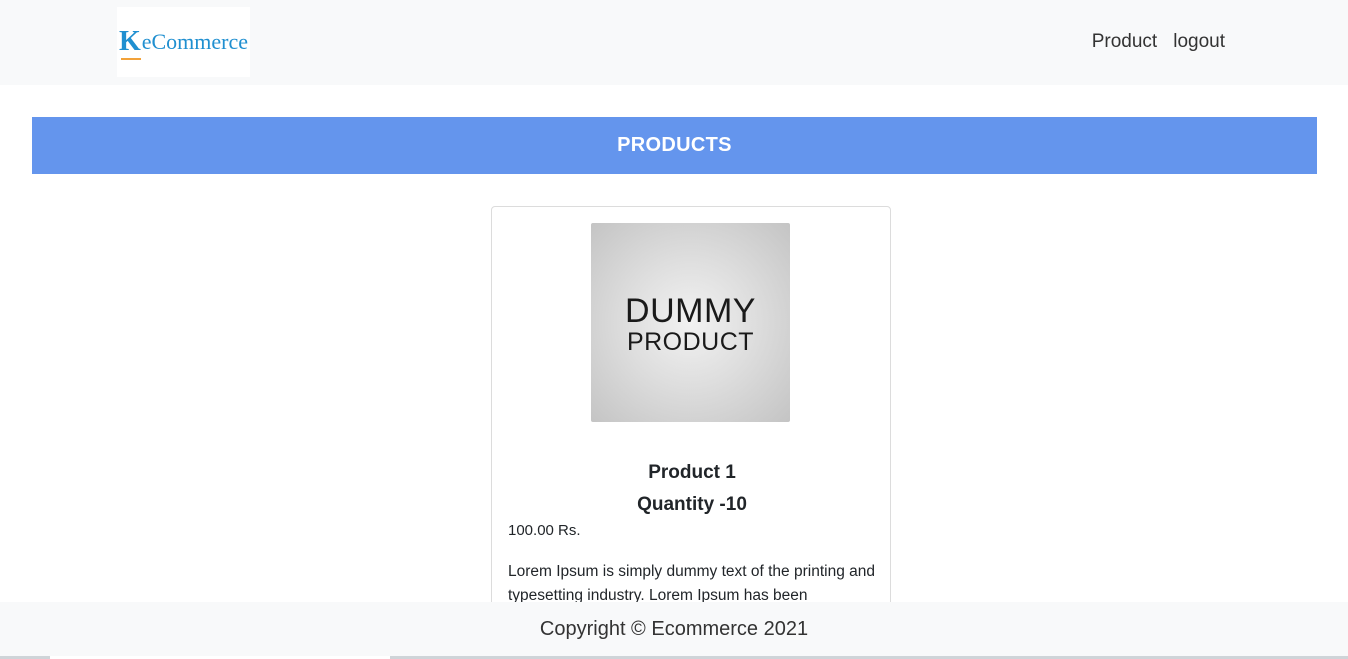  I want to click on products-banner: PRODUCTS, so click(674, 145).